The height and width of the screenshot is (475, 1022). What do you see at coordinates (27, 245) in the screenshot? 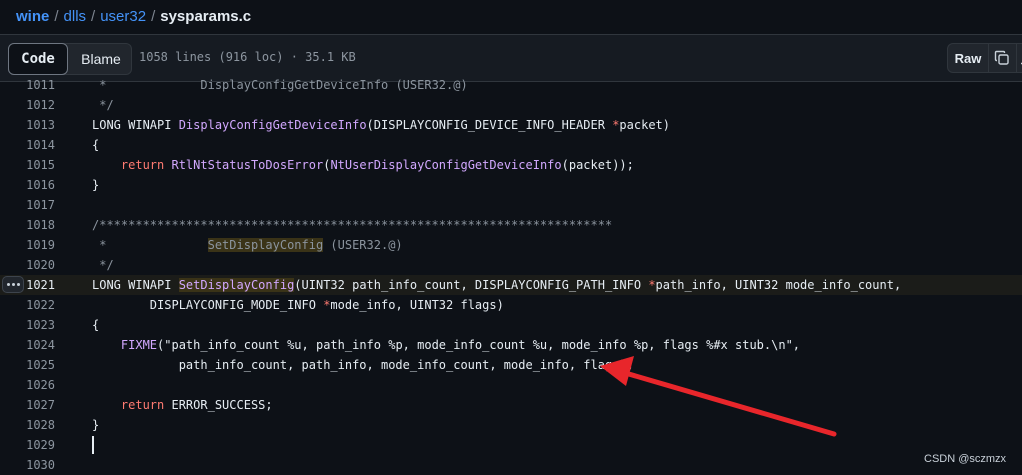
I see `line-number: 1019` at bounding box center [27, 245].